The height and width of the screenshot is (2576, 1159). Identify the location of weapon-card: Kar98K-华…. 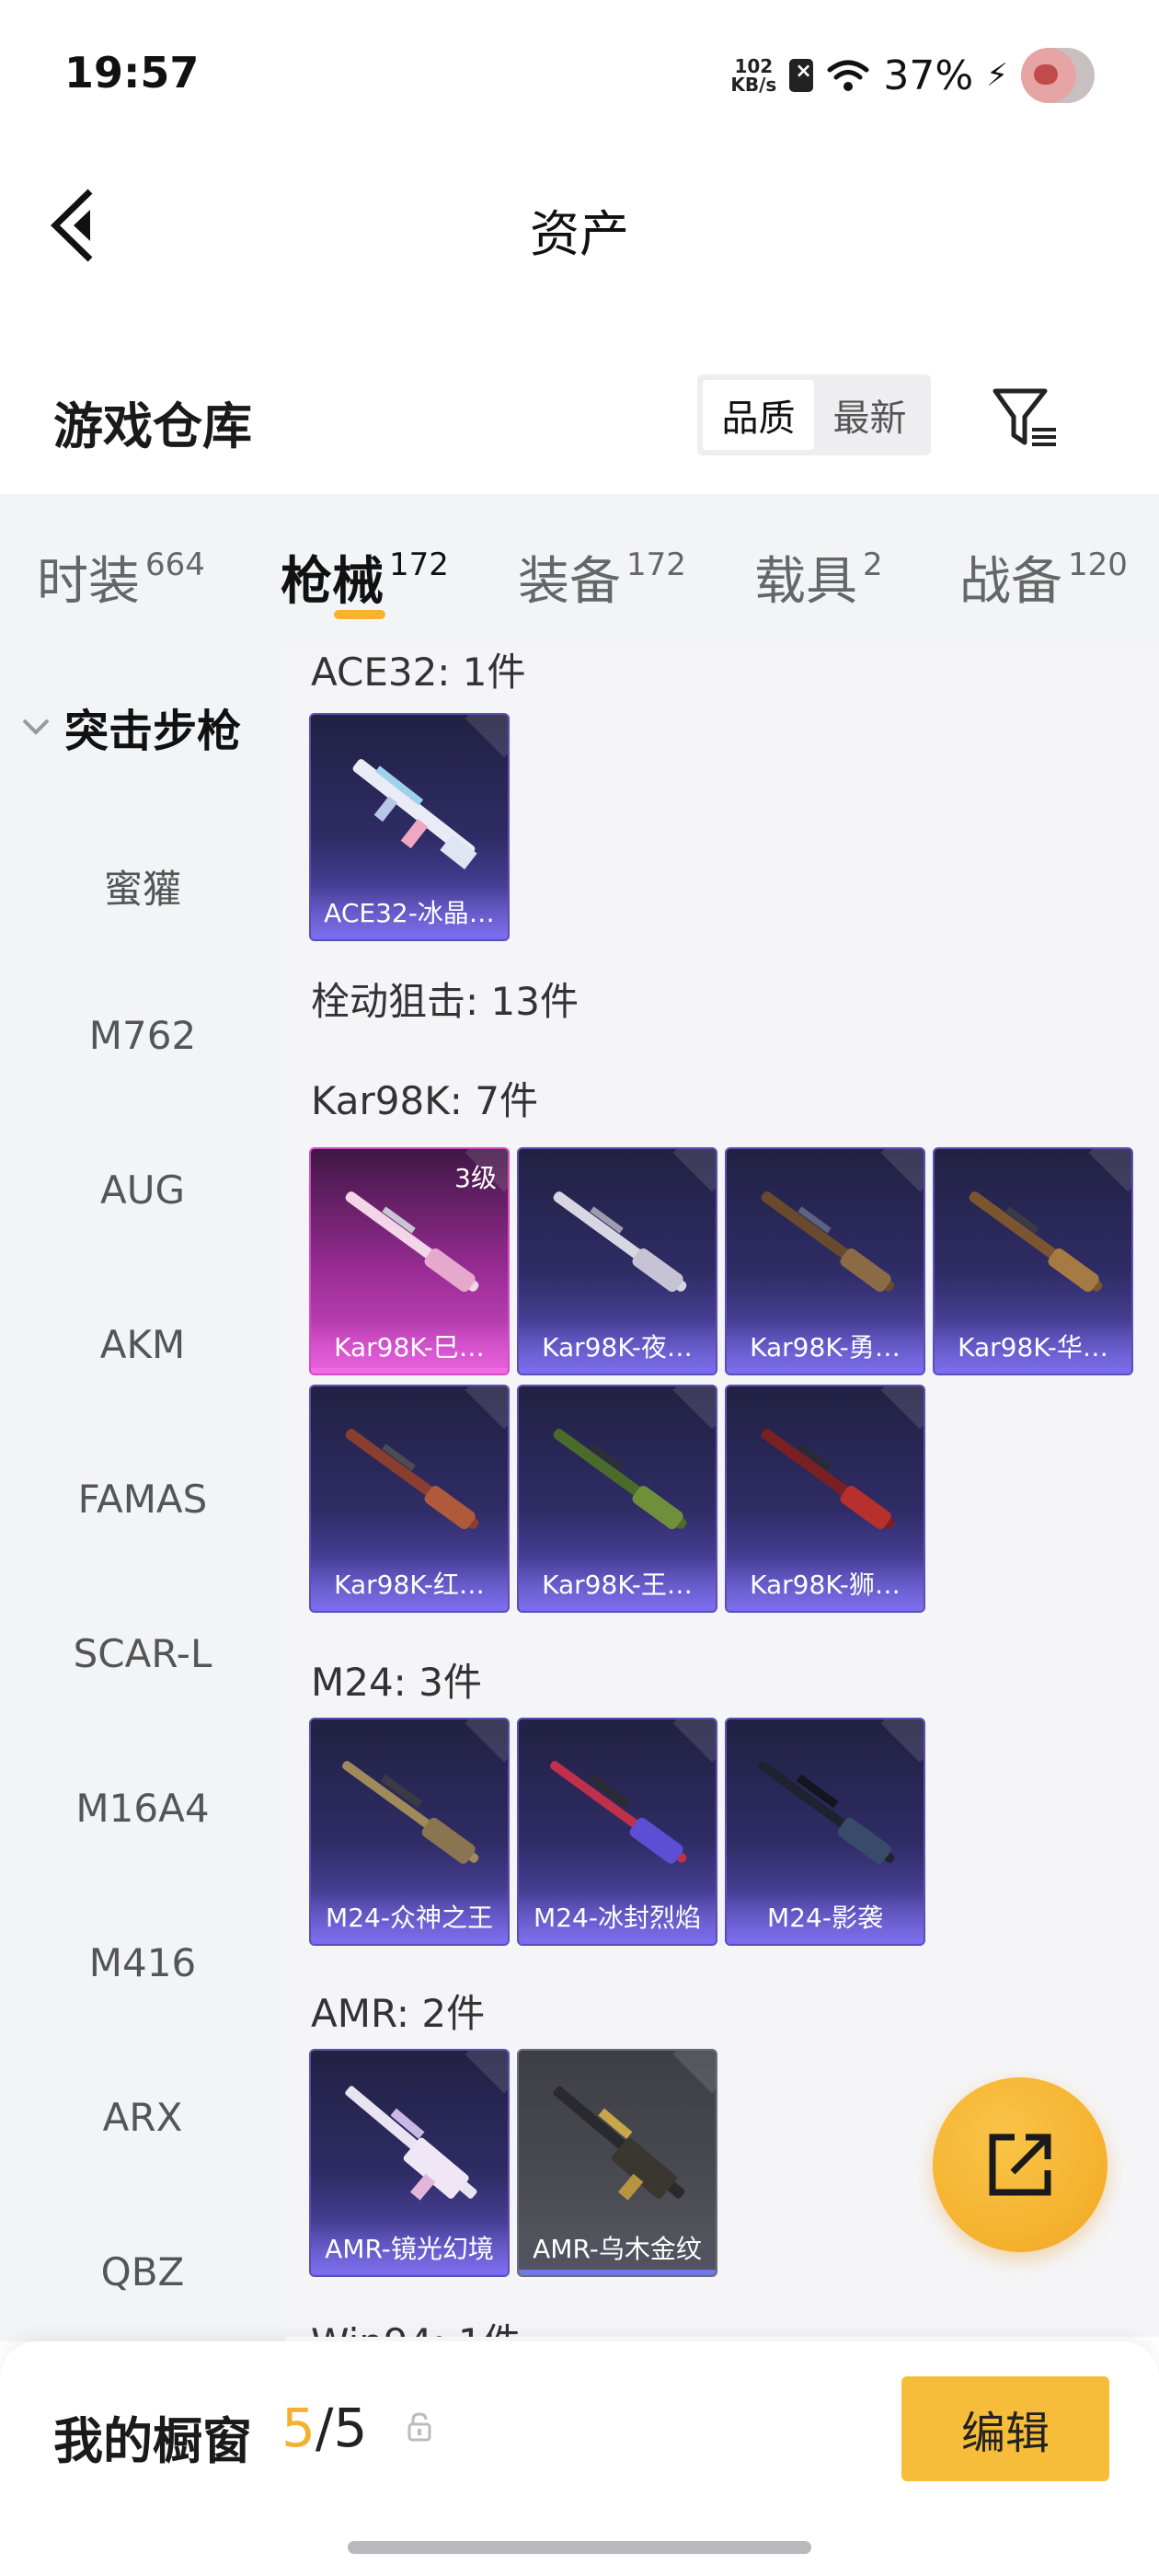
(1033, 1261).